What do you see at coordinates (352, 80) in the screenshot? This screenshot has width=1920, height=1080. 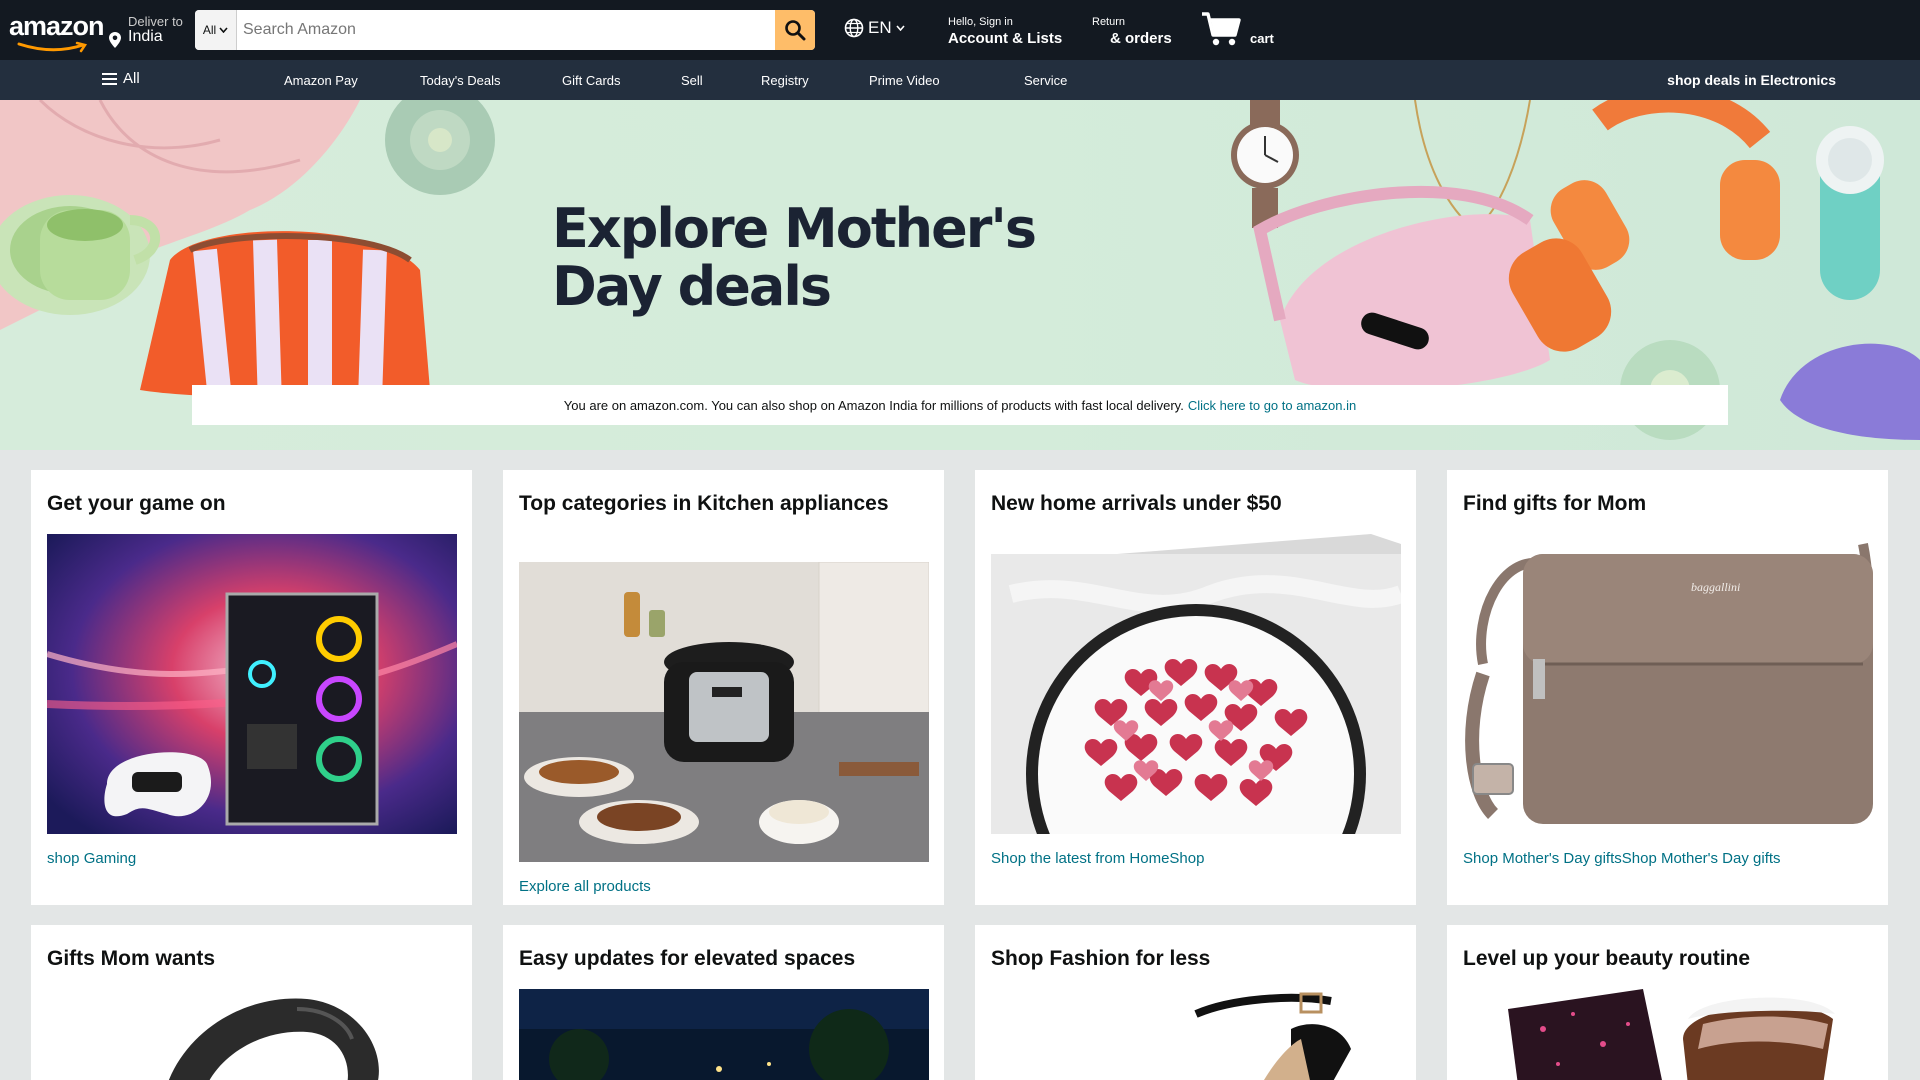 I see `nav-link-amazon-pay: Amazon Pay` at bounding box center [352, 80].